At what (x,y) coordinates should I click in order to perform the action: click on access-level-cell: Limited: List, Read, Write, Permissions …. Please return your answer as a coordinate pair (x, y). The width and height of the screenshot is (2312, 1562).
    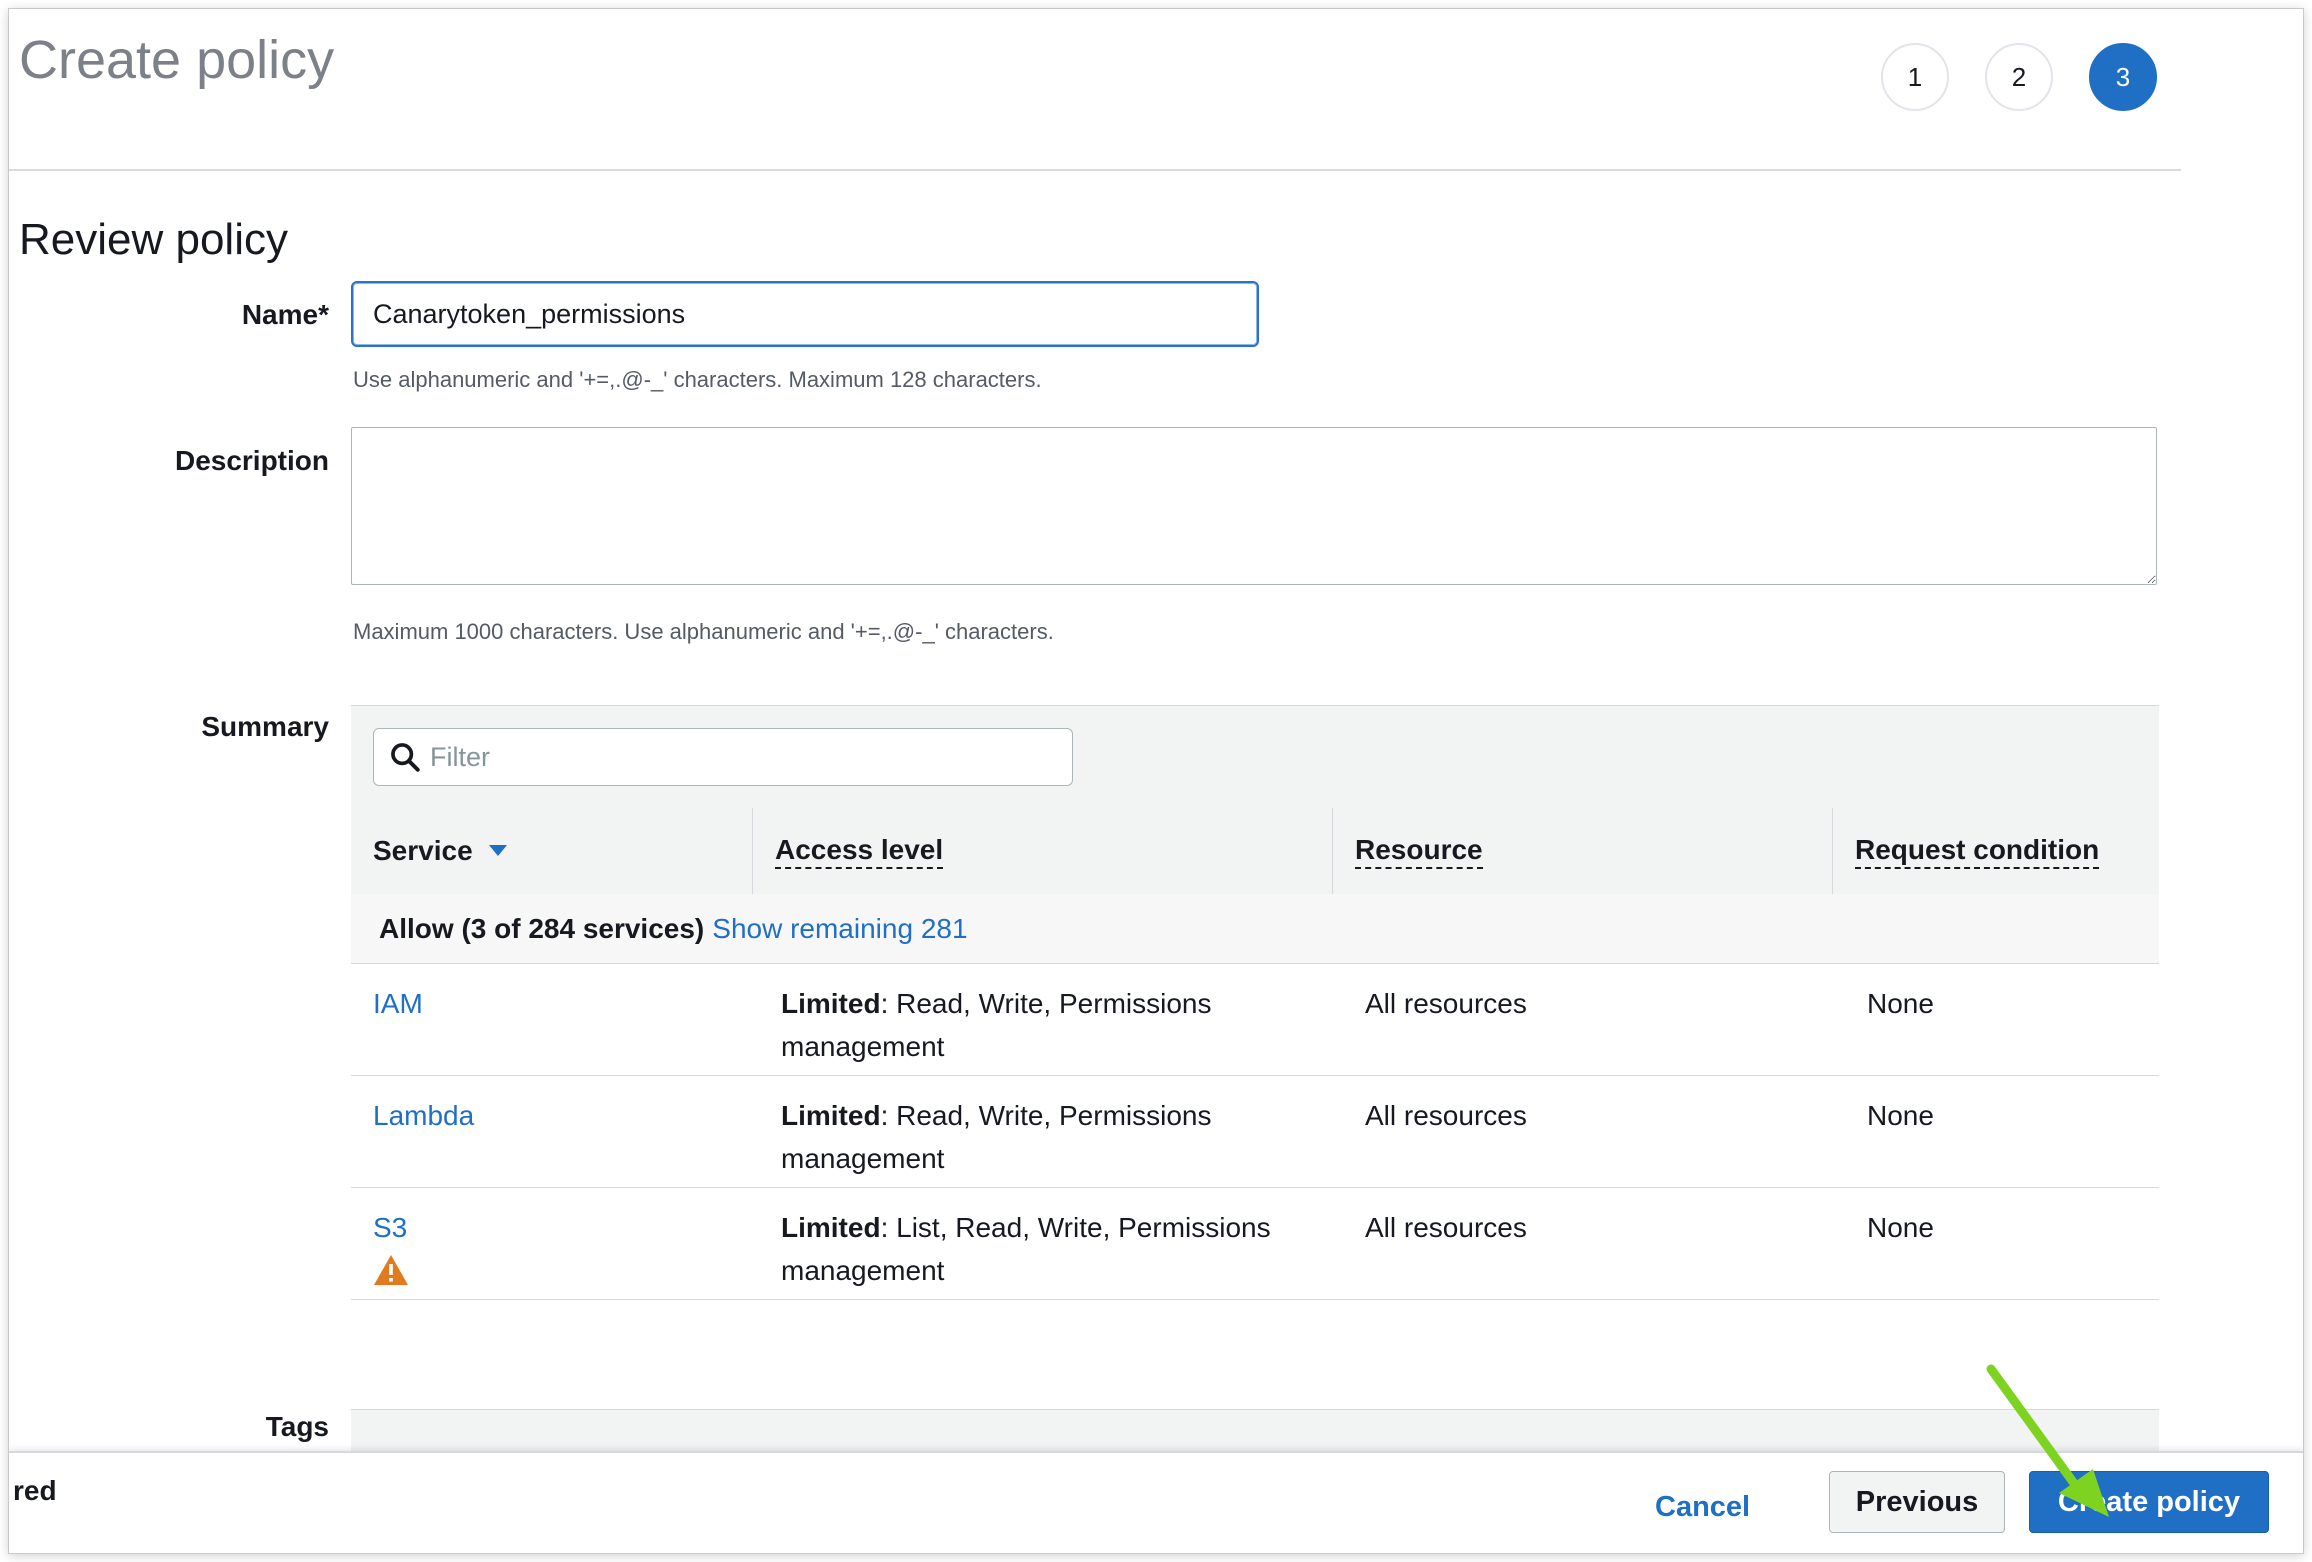
    Looking at the image, I should click on (1041, 1249).